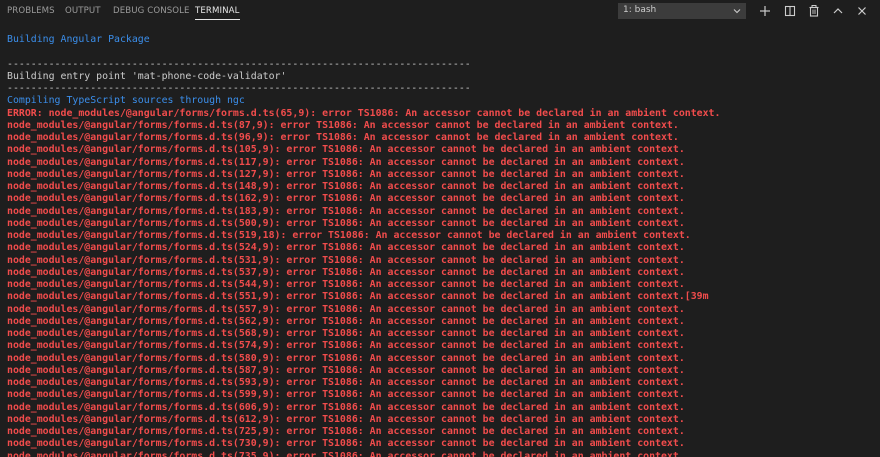  What do you see at coordinates (814, 11) in the screenshot?
I see `trash-icon` at bounding box center [814, 11].